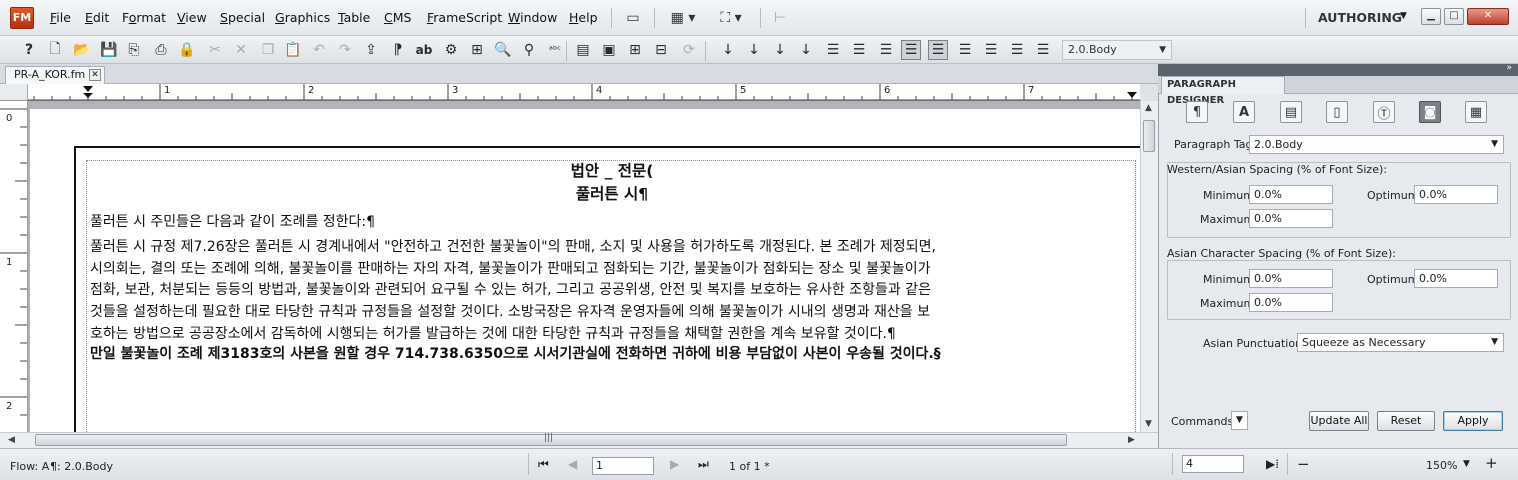 Image resolution: width=1518 pixels, height=480 pixels. Describe the element at coordinates (424, 50) in the screenshot. I see `text-icon: ab` at that location.